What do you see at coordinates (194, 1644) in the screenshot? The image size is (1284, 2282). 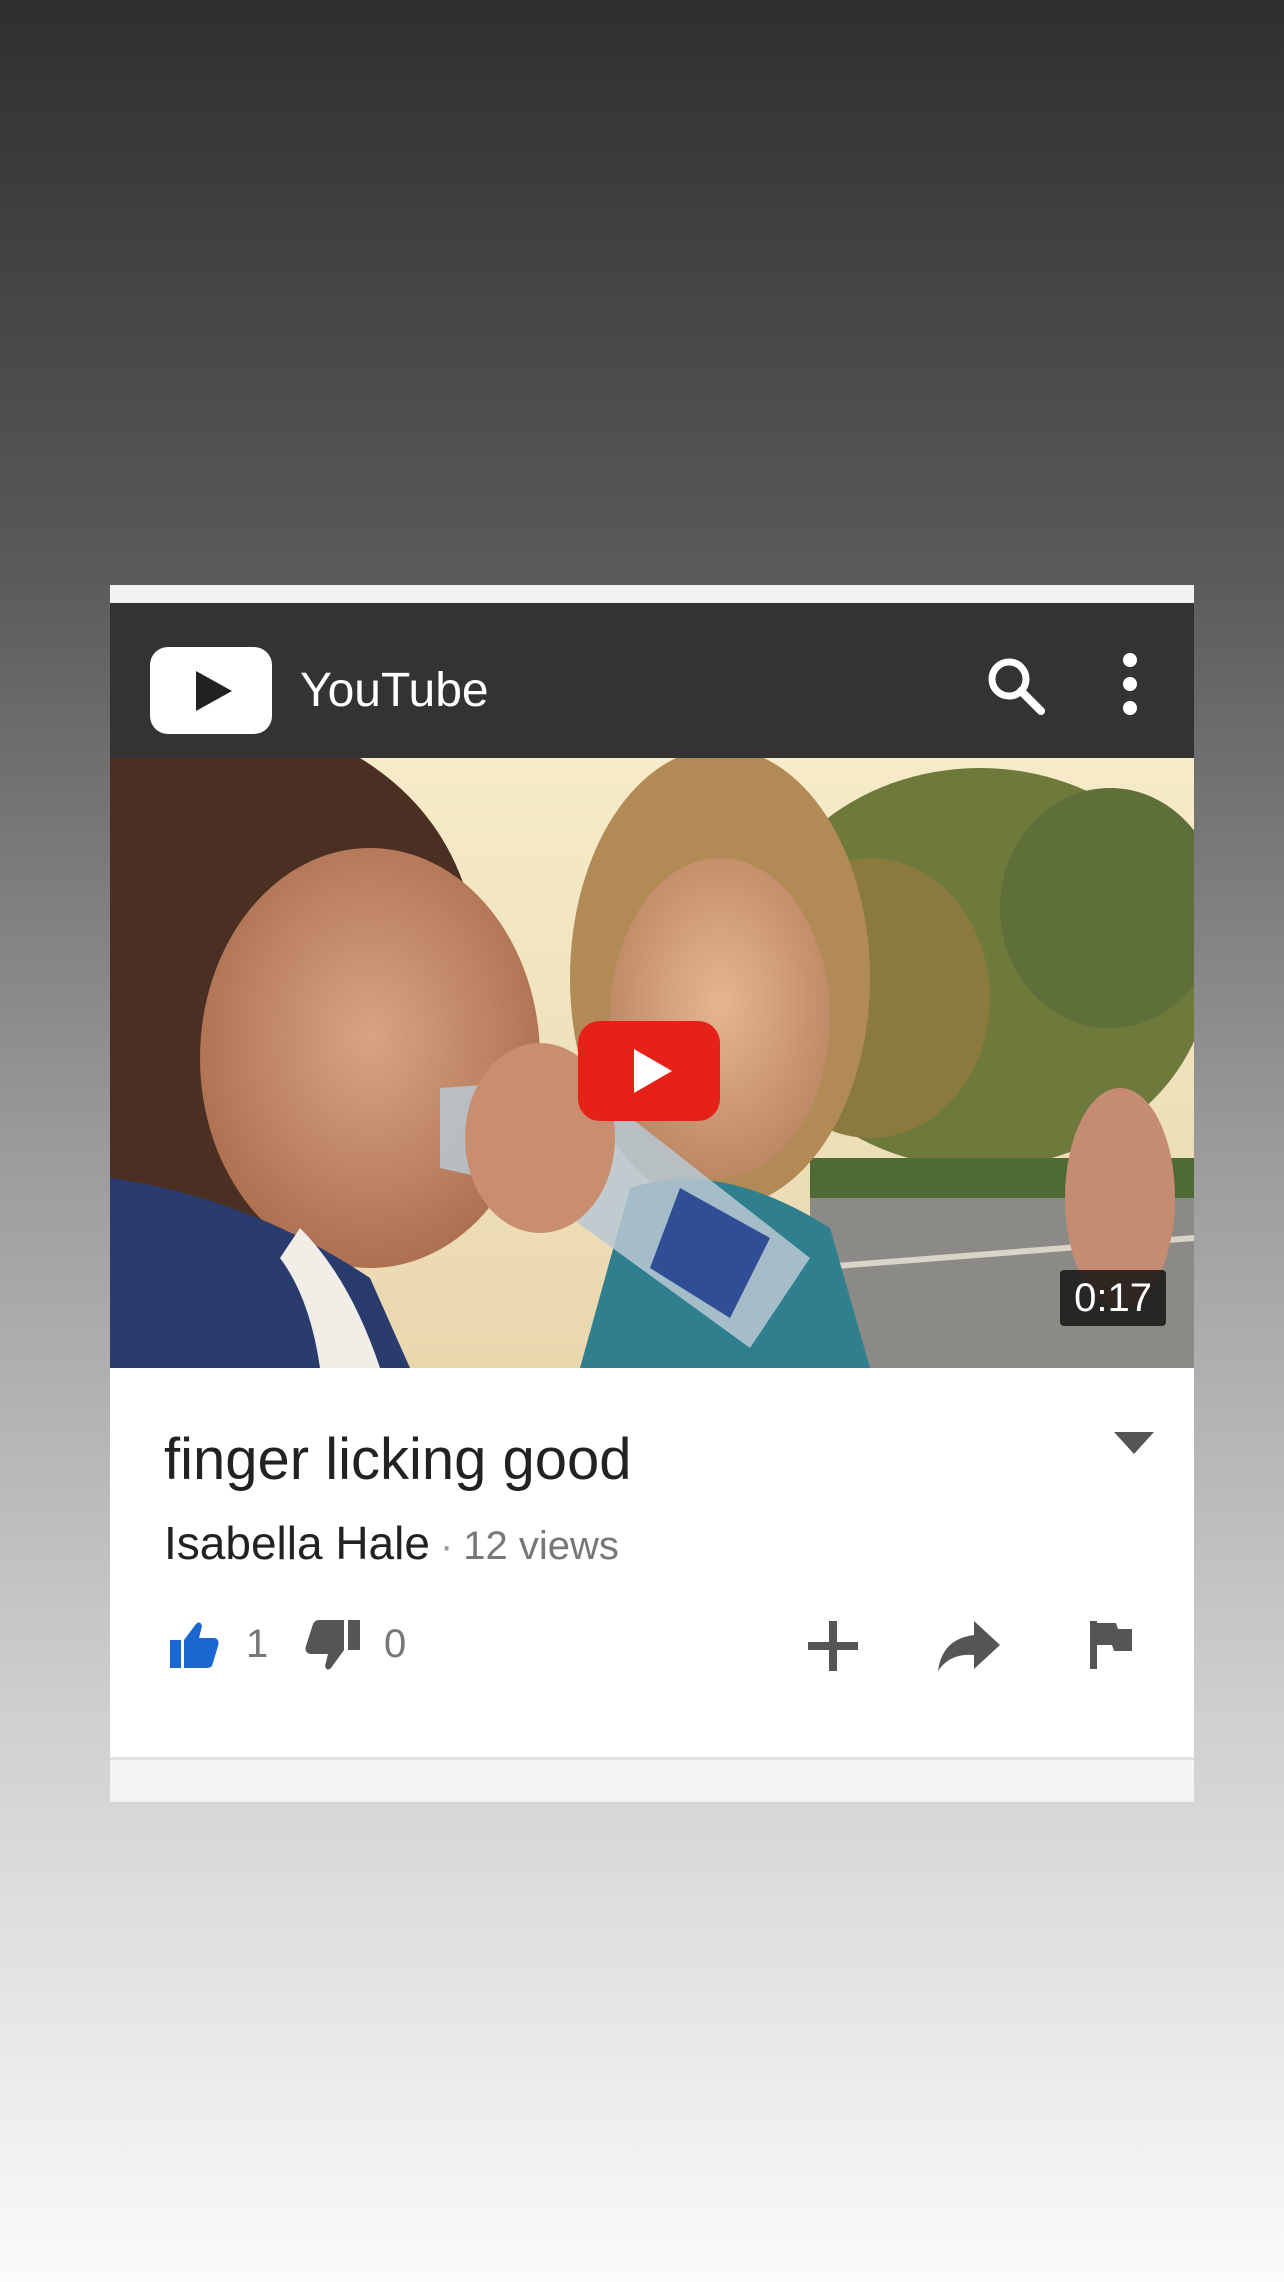 I see `thumbs-up-icon` at bounding box center [194, 1644].